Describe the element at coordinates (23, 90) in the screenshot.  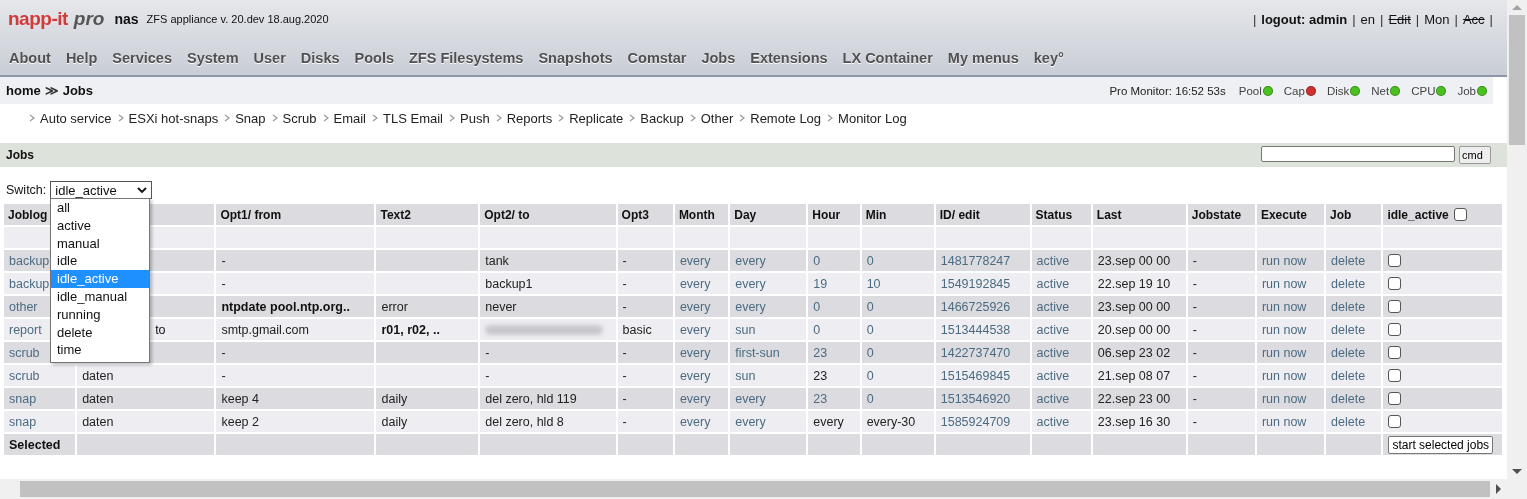
I see `breadcrumb-link: home` at that location.